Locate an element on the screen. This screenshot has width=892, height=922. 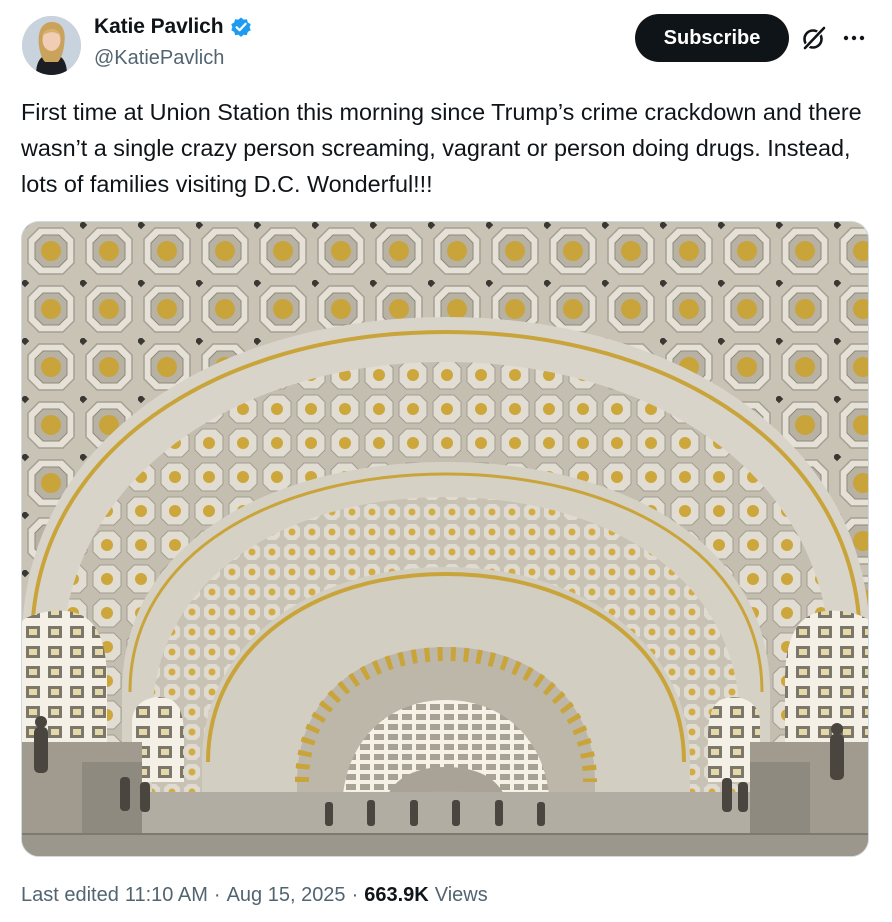
author-display-name: Katie Pavlich is located at coordinates (159, 27).